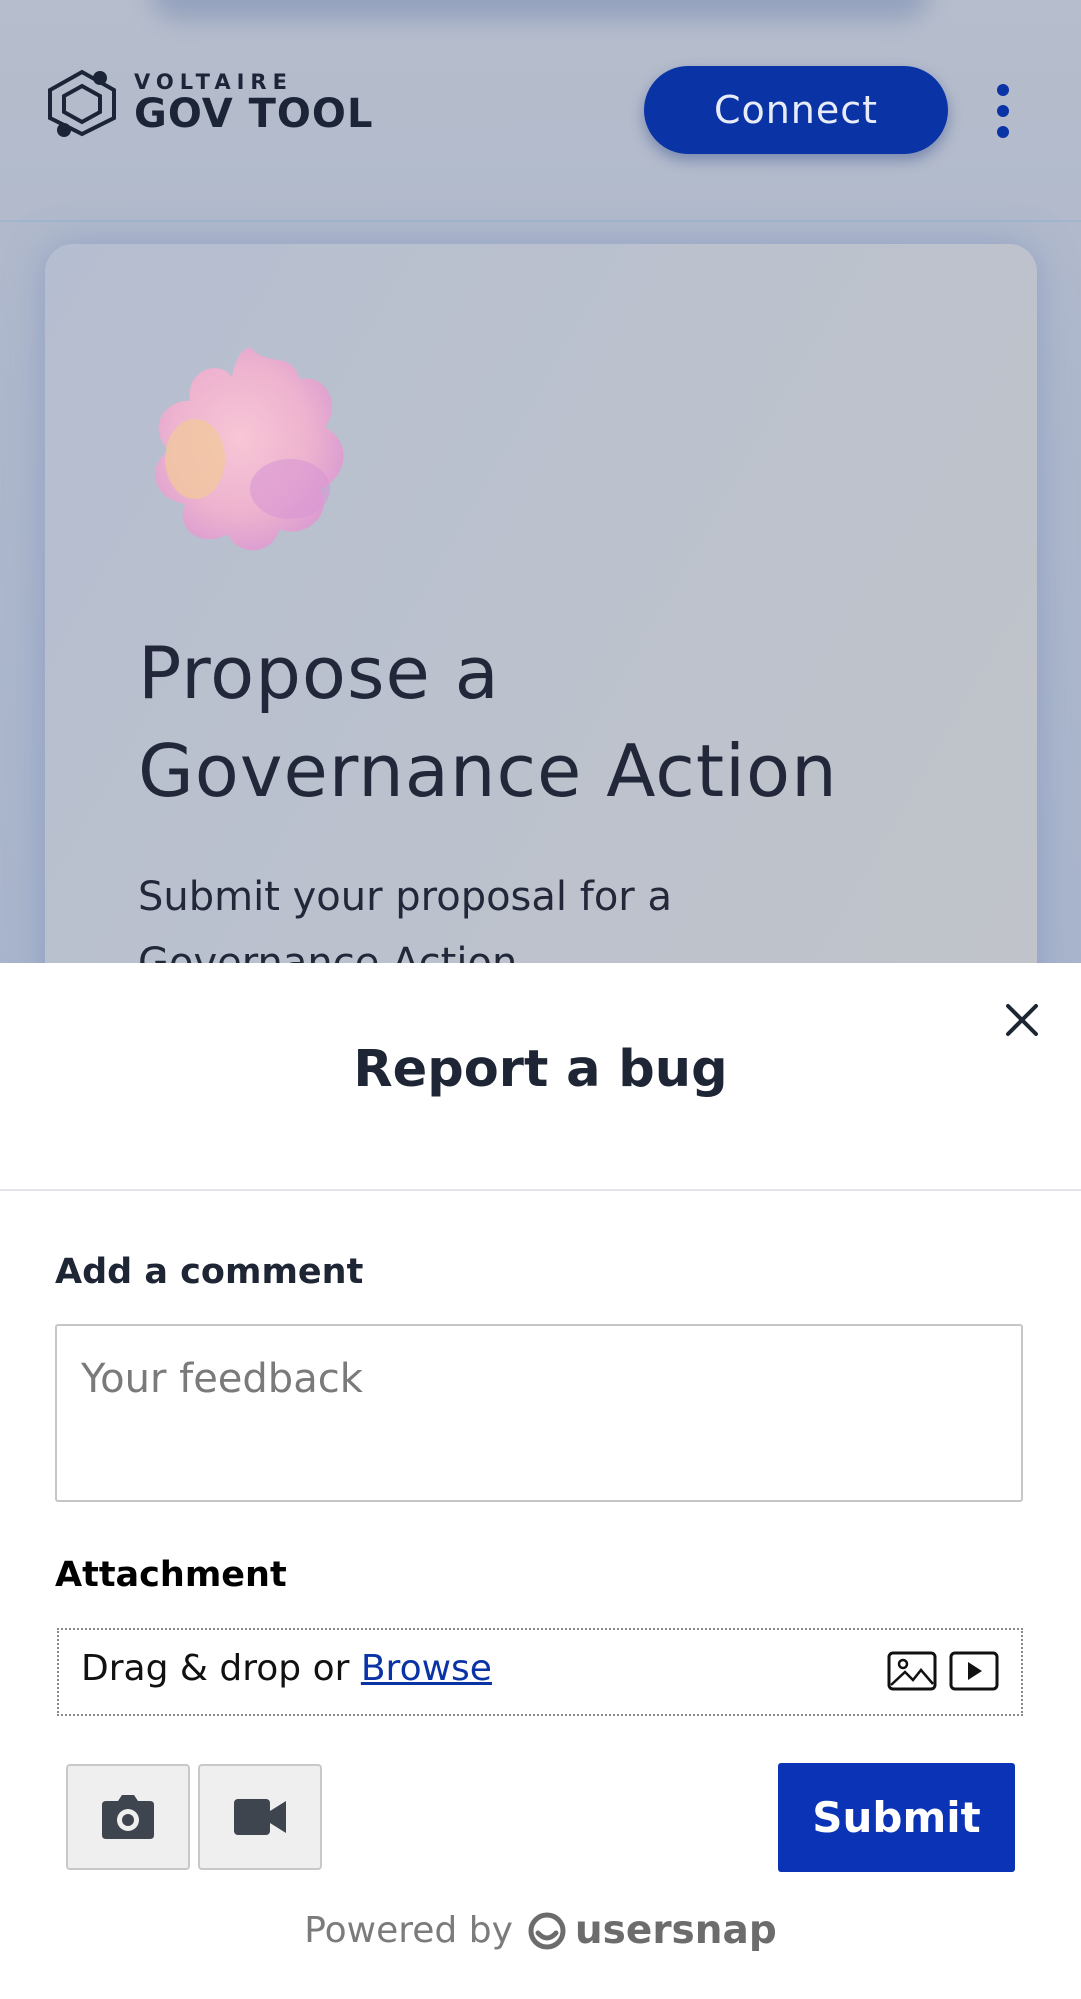 The image size is (1081, 1999). I want to click on video-icon, so click(260, 1817).